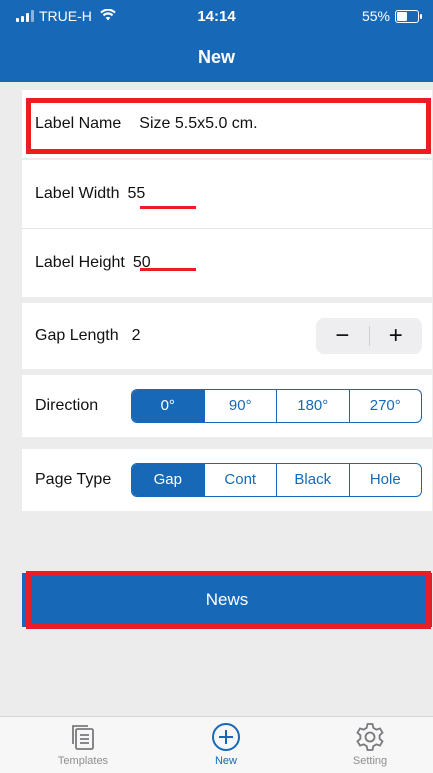 Image resolution: width=433 pixels, height=773 pixels. What do you see at coordinates (375, 16) in the screenshot?
I see `battery-percent: 55%` at bounding box center [375, 16].